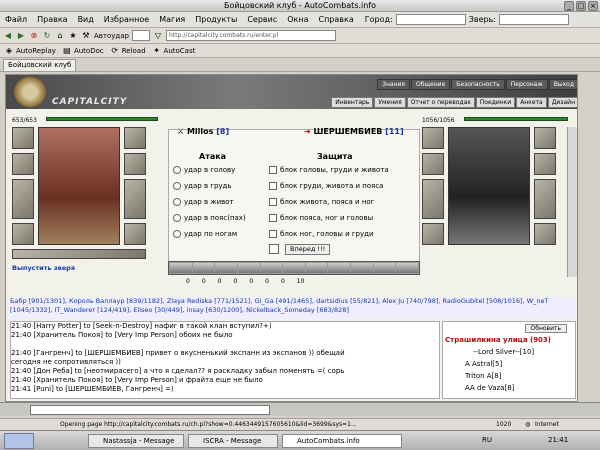 The height and width of the screenshot is (450, 600). Describe the element at coordinates (440, 102) in the screenshot. I see `nav-transfers: Отчет о переводах` at that location.